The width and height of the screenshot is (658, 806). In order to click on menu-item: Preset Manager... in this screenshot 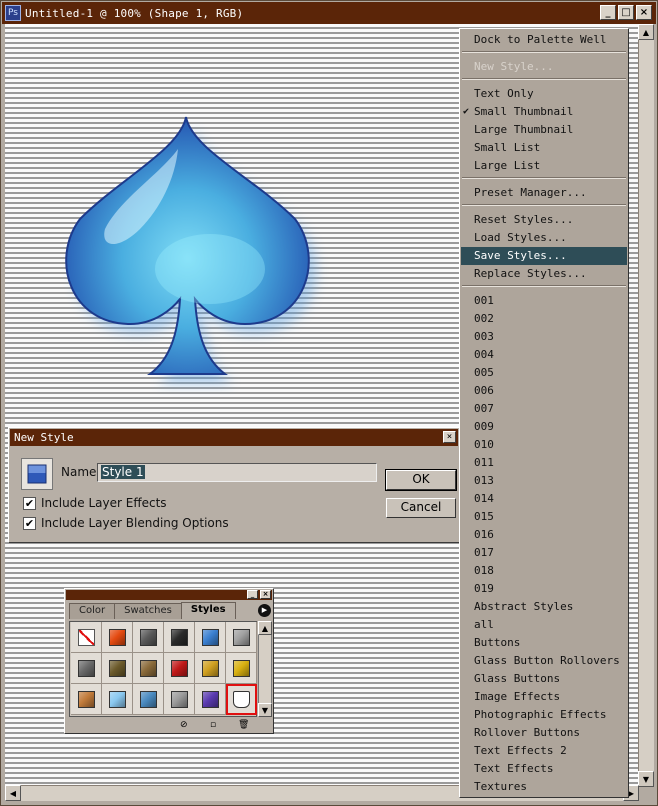, I will do `click(544, 193)`.